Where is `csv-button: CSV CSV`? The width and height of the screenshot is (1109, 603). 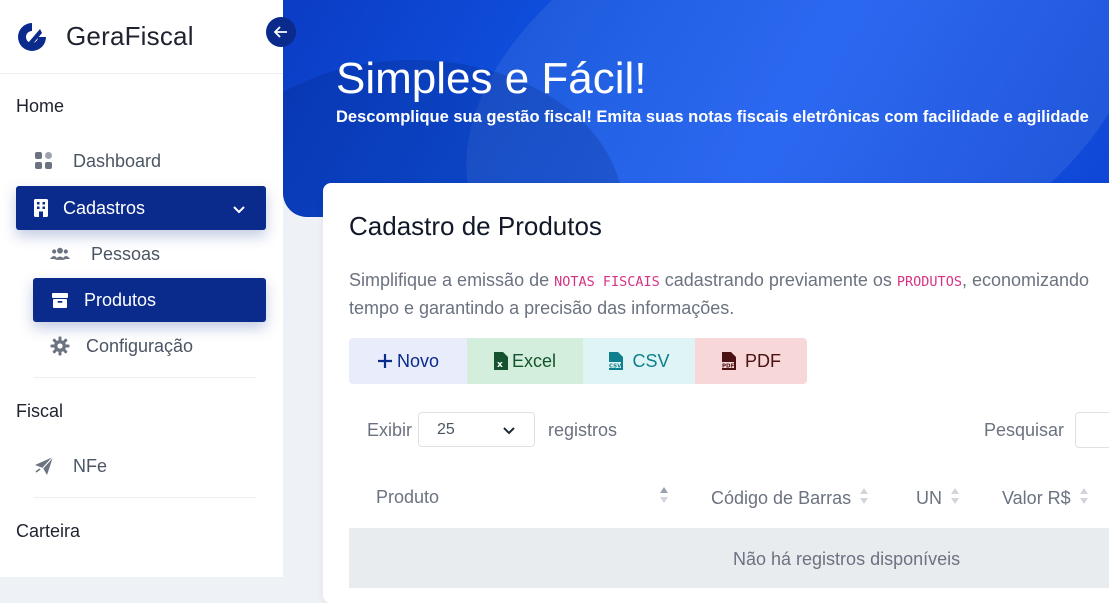 csv-button: CSV CSV is located at coordinates (639, 361).